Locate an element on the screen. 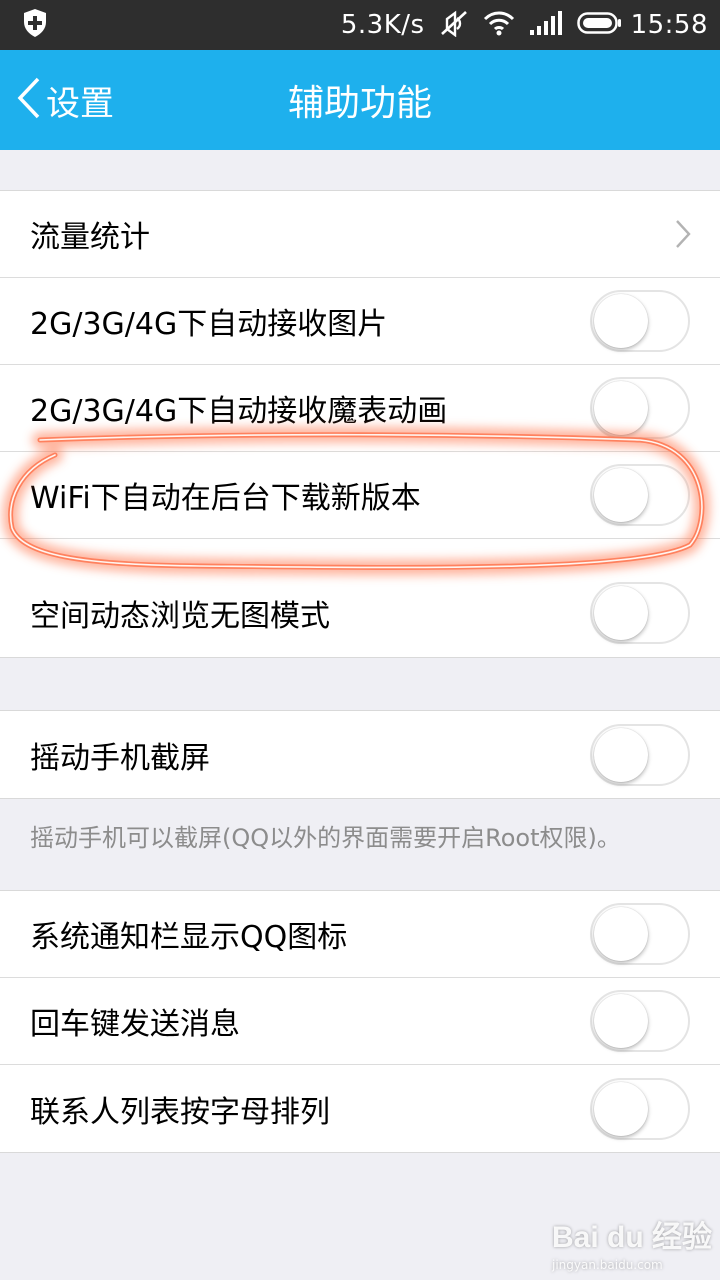 This screenshot has width=720, height=1280. alphabetical-contacts-toggle is located at coordinates (640, 1108).